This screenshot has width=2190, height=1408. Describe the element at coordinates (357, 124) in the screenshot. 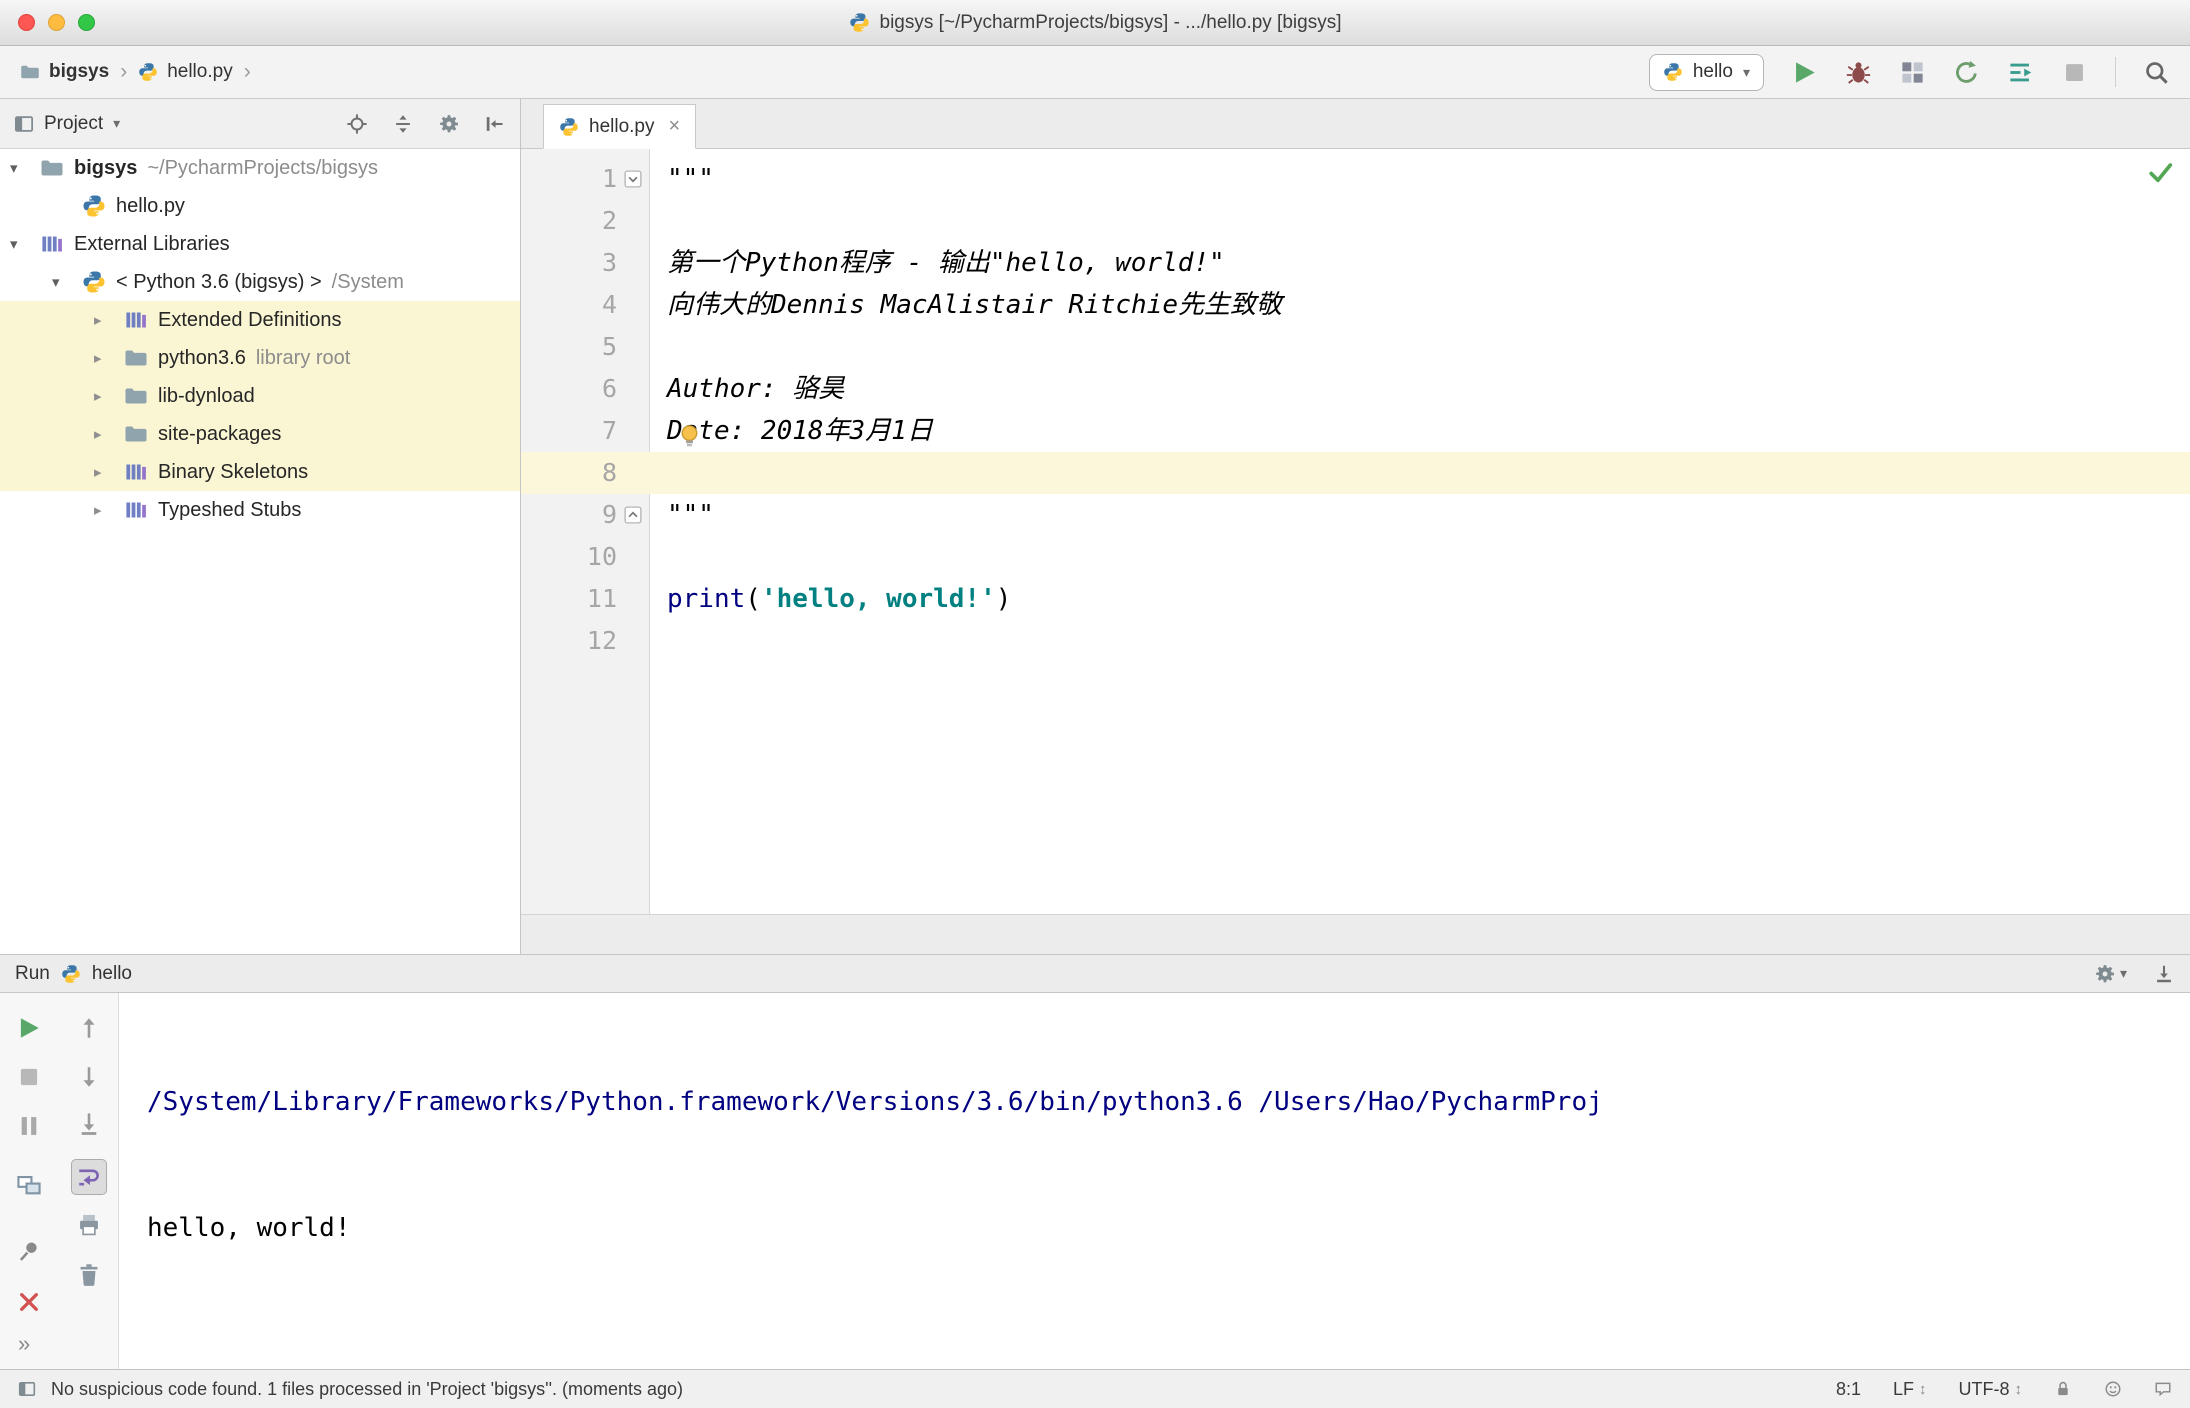

I see `locate-file-button` at that location.